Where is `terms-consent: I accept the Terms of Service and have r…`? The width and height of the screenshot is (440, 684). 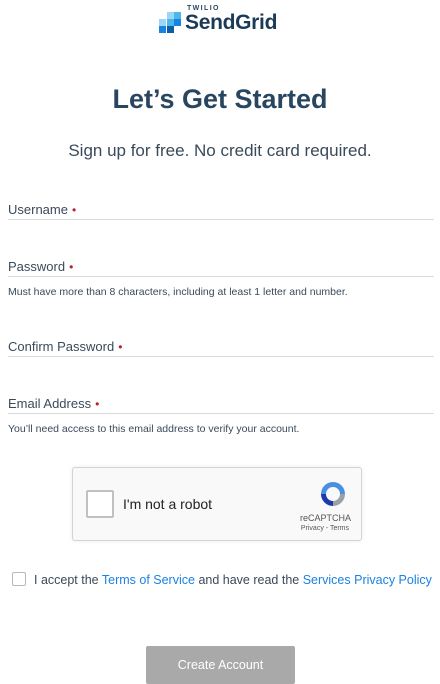 terms-consent: I accept the Terms of Service and have r… is located at coordinates (226, 579).